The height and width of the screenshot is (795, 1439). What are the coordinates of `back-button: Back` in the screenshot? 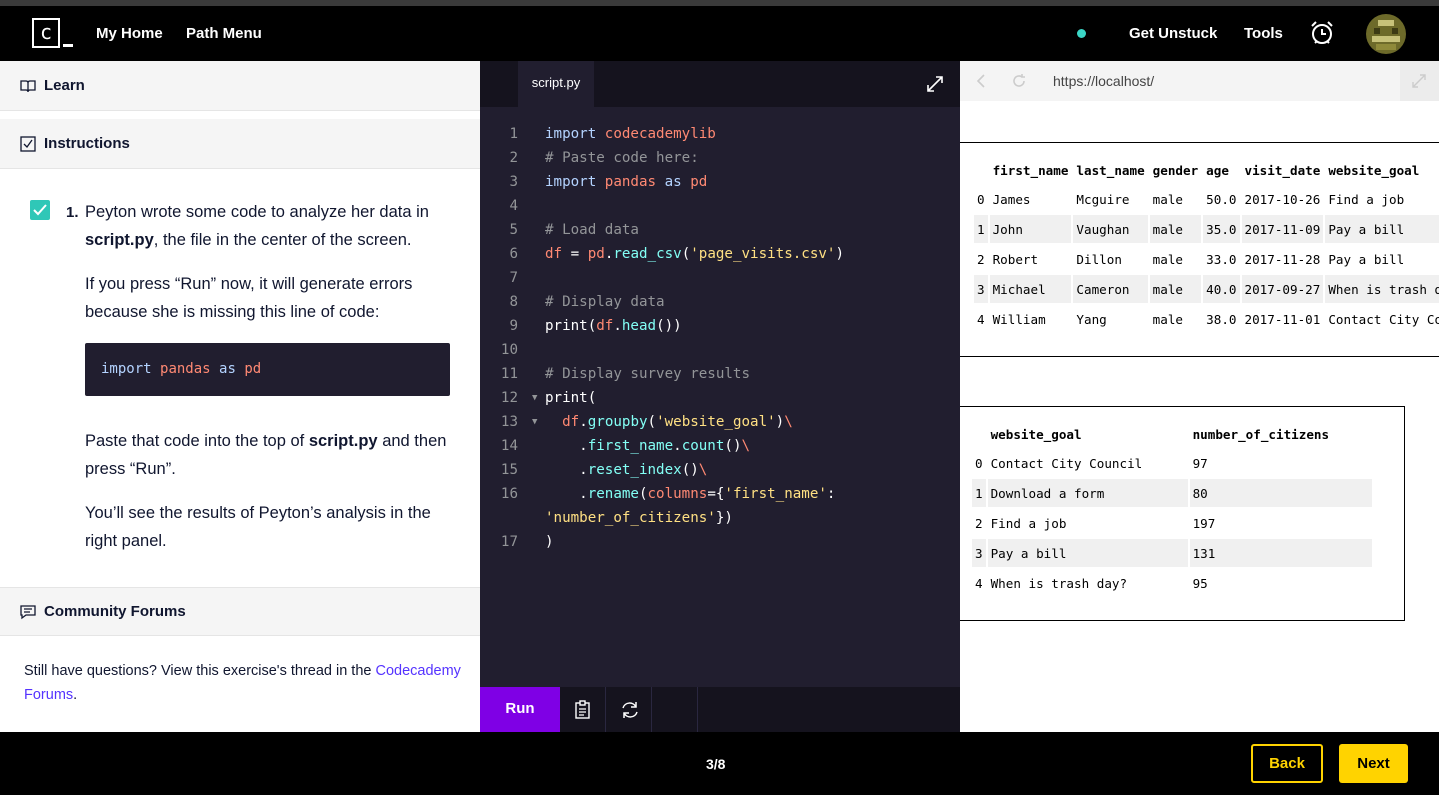 It's located at (1287, 763).